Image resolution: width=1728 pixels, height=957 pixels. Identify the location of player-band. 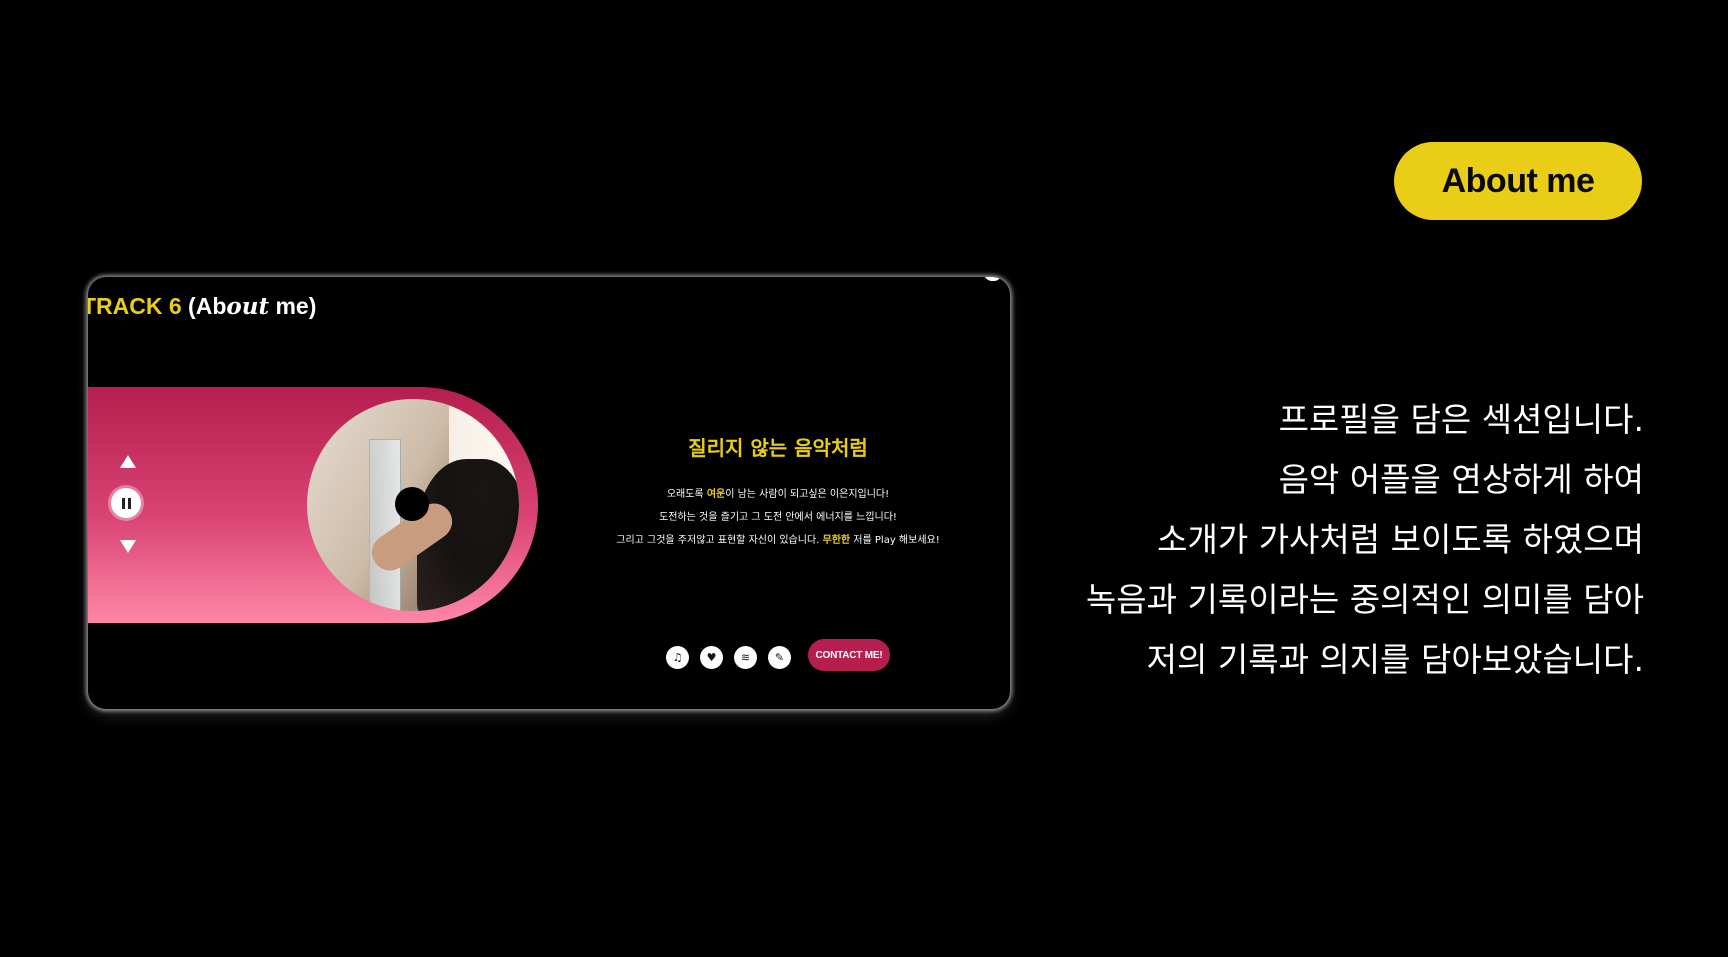
(313, 505).